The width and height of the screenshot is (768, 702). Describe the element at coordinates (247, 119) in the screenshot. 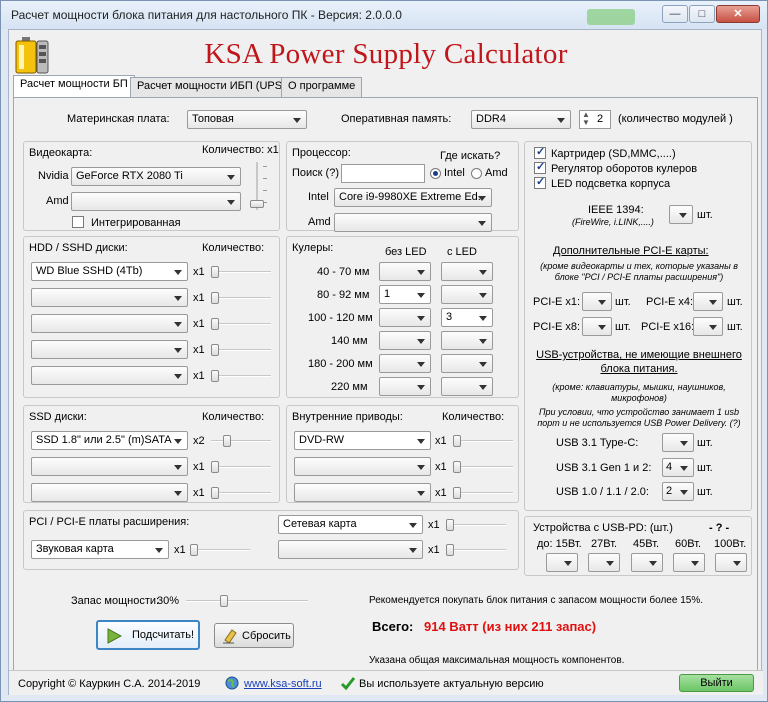

I see `motherboard-select: Топовая` at that location.